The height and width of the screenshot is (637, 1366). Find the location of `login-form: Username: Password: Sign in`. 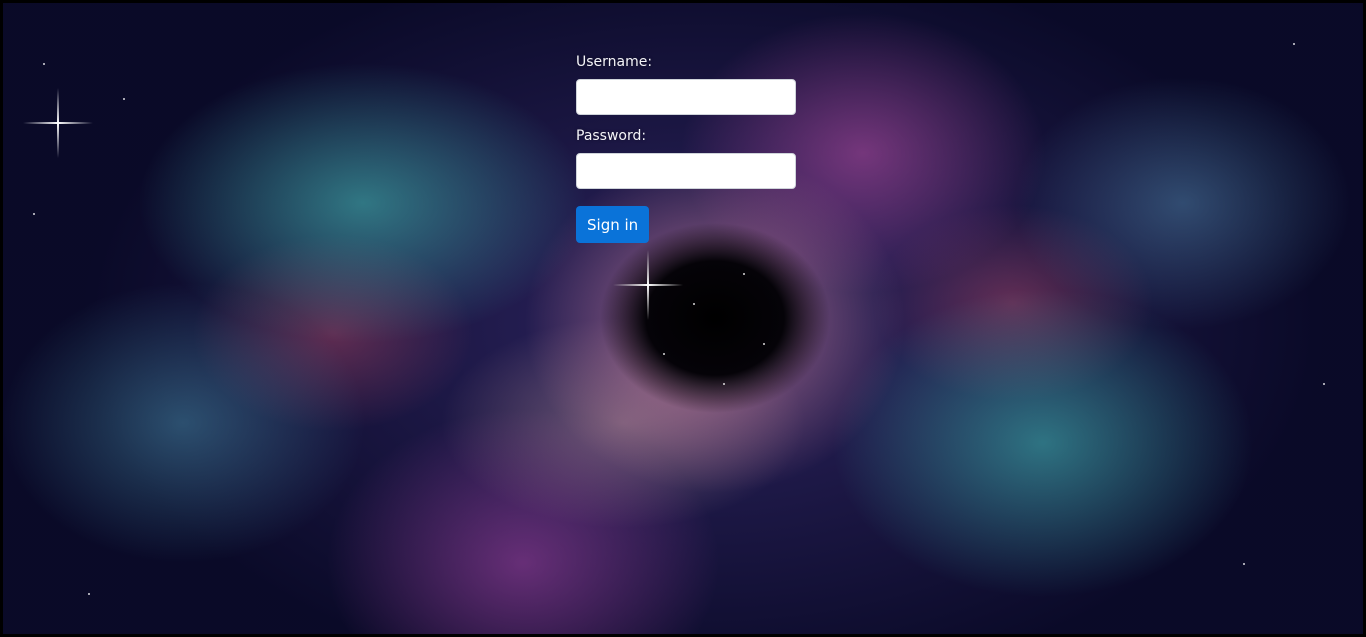

login-form: Username: Password: Sign in is located at coordinates (691, 148).